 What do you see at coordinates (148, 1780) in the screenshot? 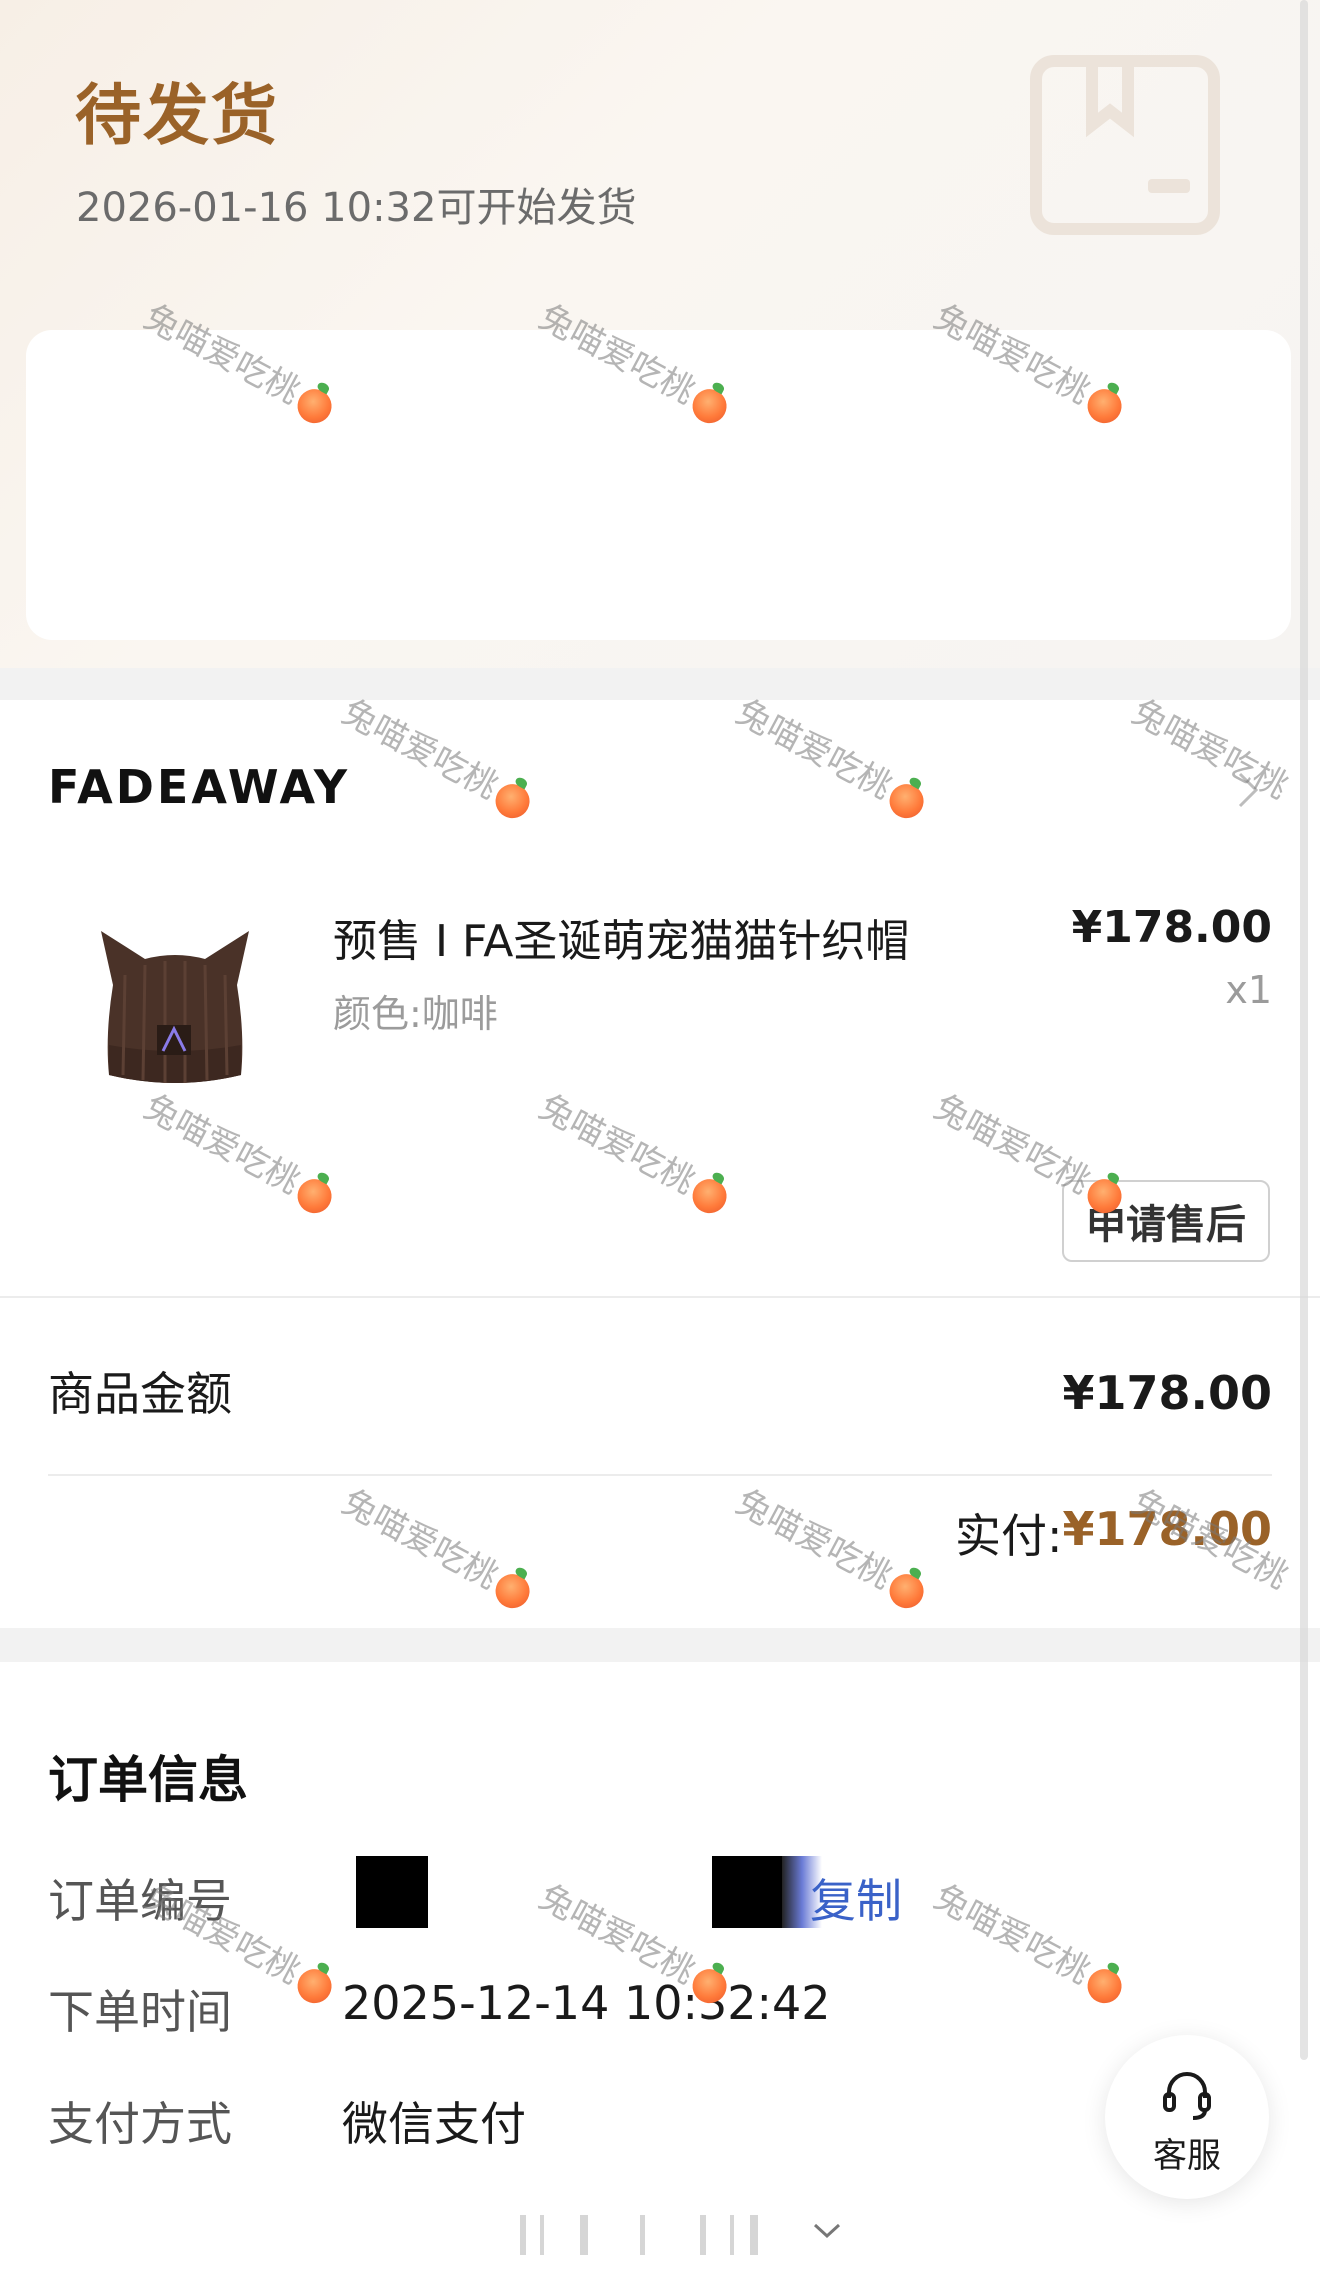
I see `order-info-title: 订单信息` at bounding box center [148, 1780].